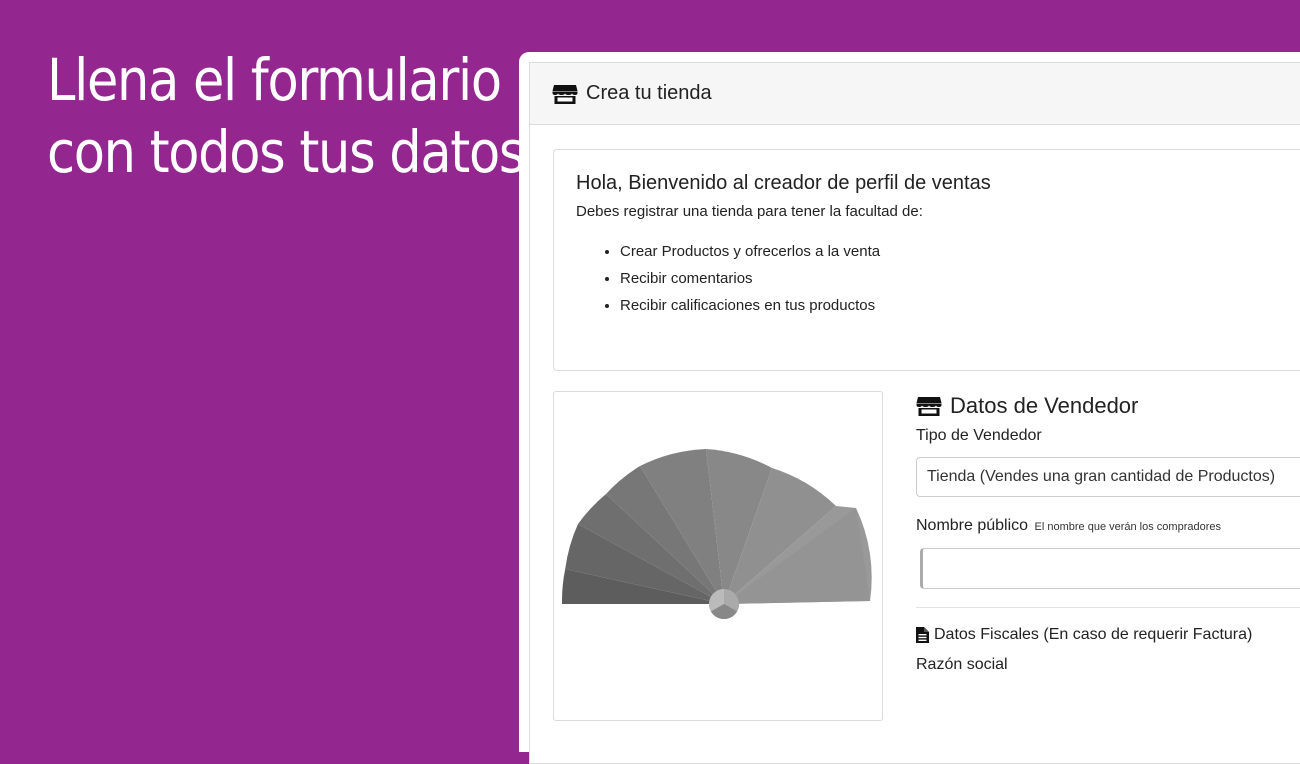 The height and width of the screenshot is (764, 1300). What do you see at coordinates (960, 251) in the screenshot?
I see `list-item: Crear Productos y ofrecerlos a la venta` at bounding box center [960, 251].